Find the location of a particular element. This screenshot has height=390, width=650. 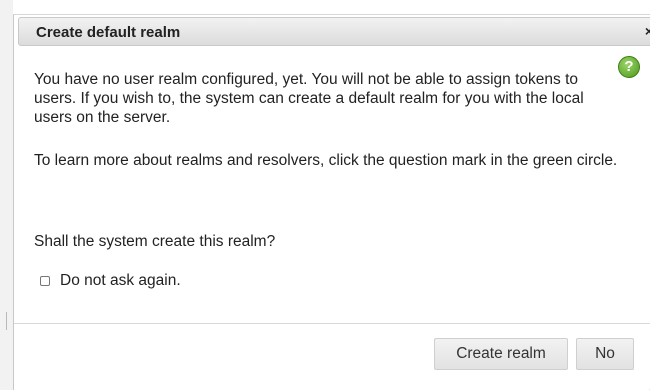

do-not-ask-again-option: Do not ask again. is located at coordinates (110, 281).